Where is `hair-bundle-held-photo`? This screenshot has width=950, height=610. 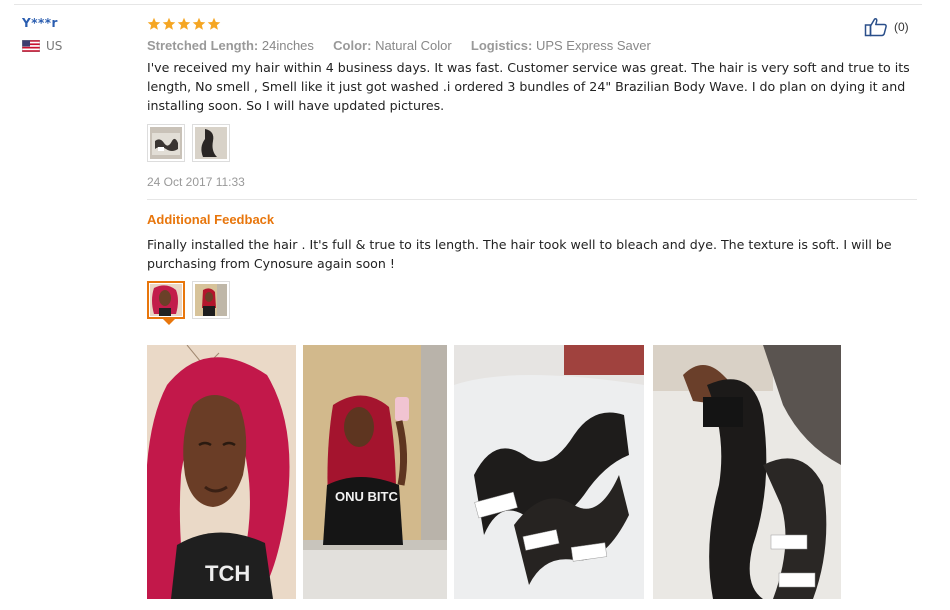
hair-bundle-held-photo is located at coordinates (747, 472).